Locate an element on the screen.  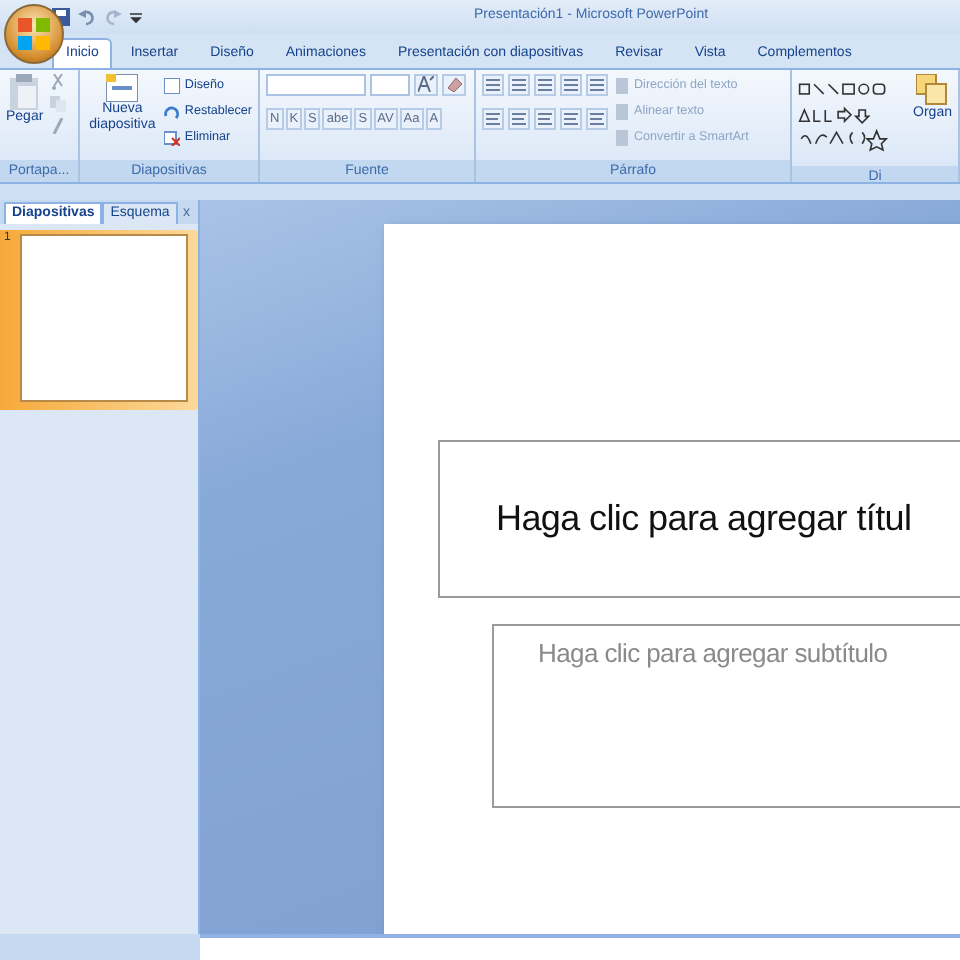
placeholder-text: Haga clic para agregar subtítulo is located at coordinates (713, 653).